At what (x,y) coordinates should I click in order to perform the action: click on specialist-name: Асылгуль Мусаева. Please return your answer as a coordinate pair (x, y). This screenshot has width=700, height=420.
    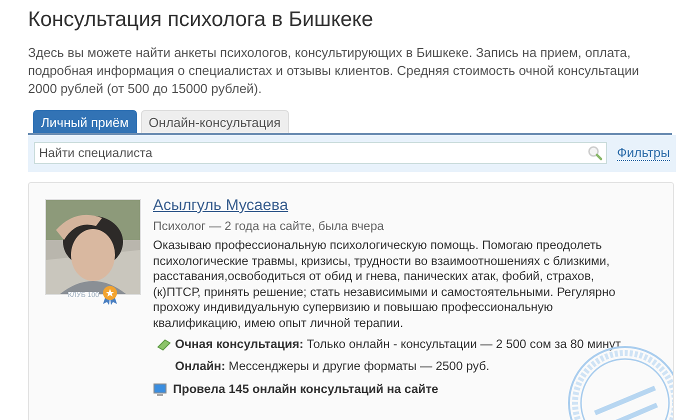
    Looking at the image, I should click on (220, 206).